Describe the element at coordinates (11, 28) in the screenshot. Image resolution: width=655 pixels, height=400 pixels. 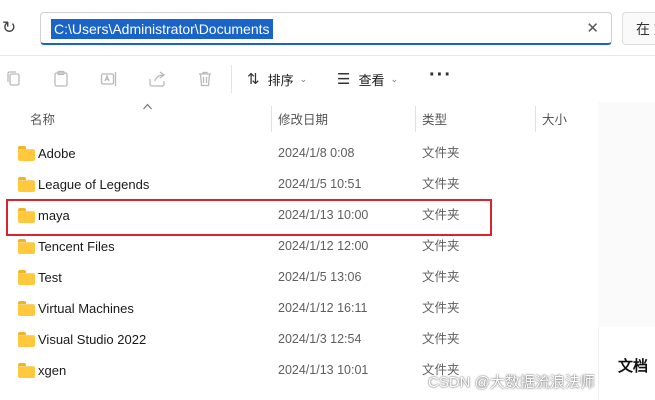
I see `refresh-icon: ↻` at that location.